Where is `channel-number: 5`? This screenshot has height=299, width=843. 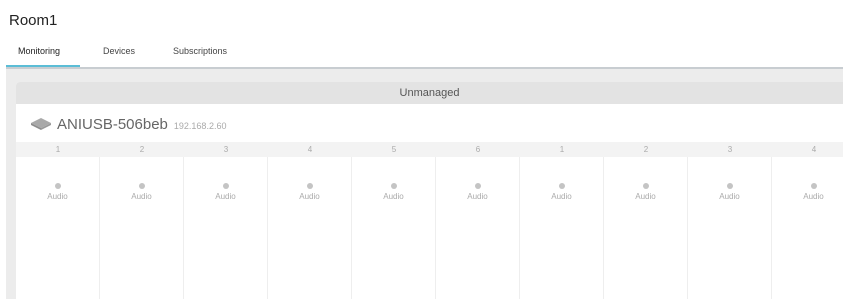
channel-number: 5 is located at coordinates (394, 149).